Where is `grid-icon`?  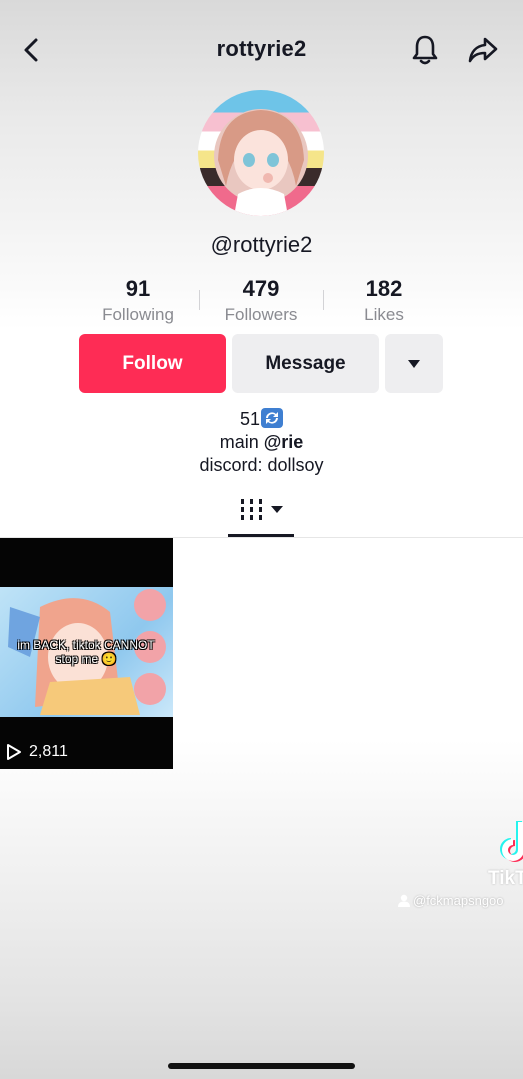
grid-icon is located at coordinates (251, 509).